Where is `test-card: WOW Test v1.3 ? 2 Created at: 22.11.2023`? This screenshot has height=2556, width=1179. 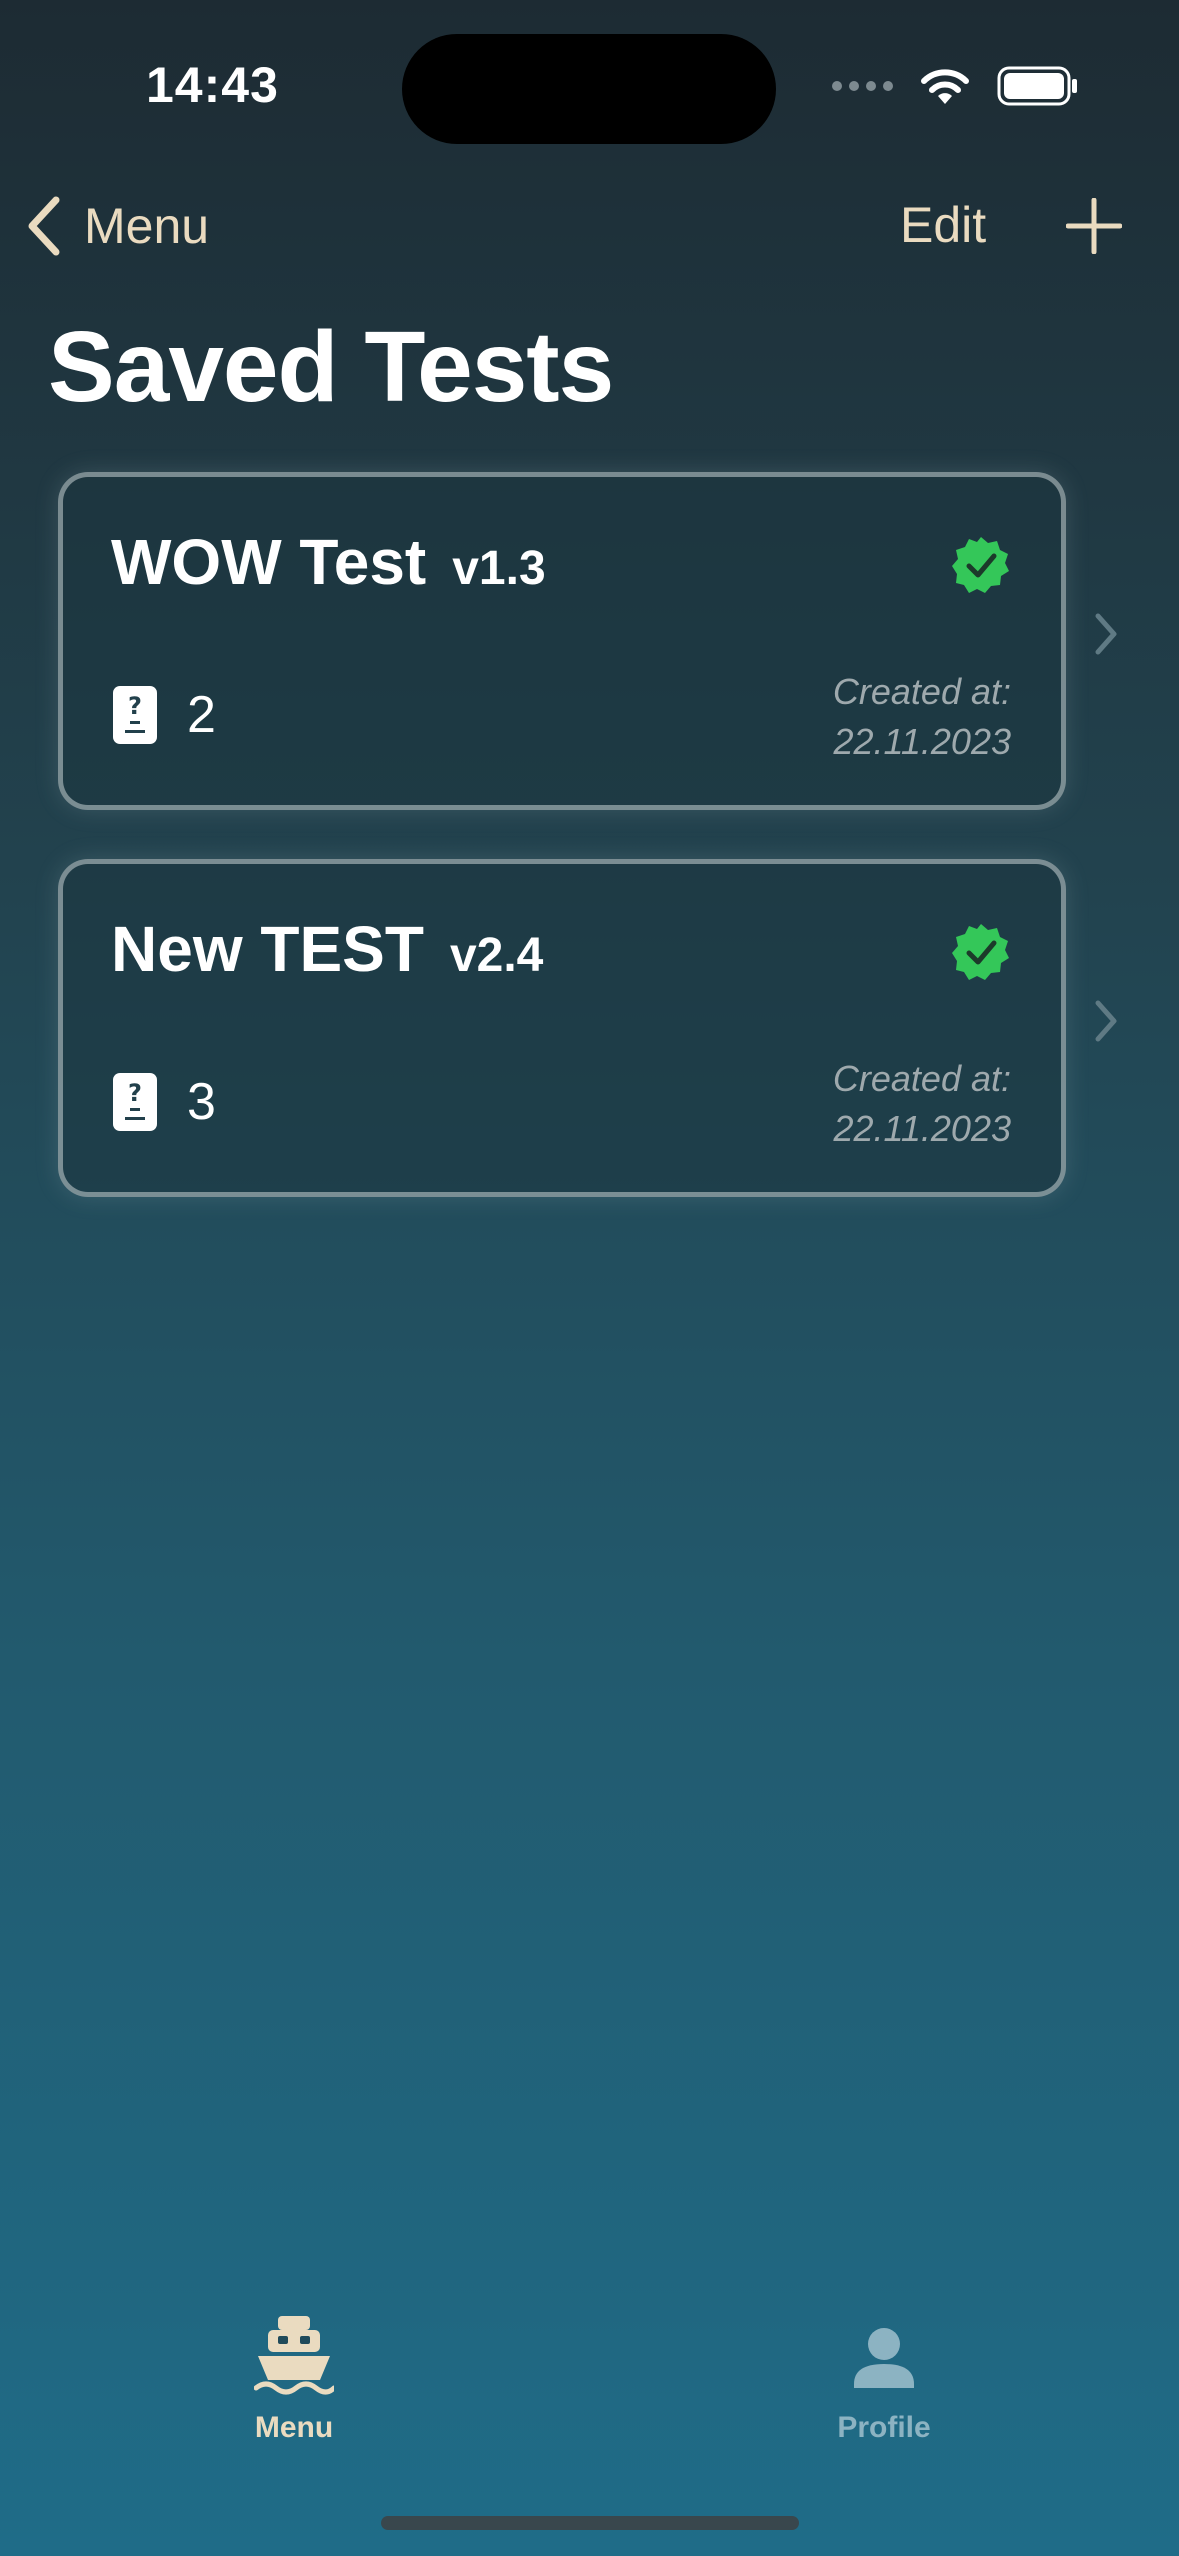 test-card: WOW Test v1.3 ? 2 Created at: 22.11.2023 is located at coordinates (562, 641).